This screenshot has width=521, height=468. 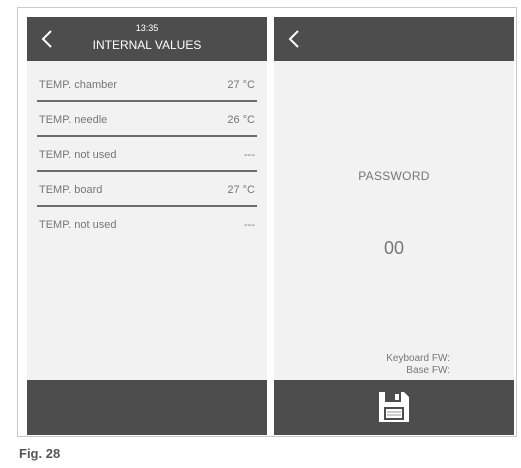 What do you see at coordinates (418, 358) in the screenshot?
I see `keyboard-fw-label: Keyboard FW:` at bounding box center [418, 358].